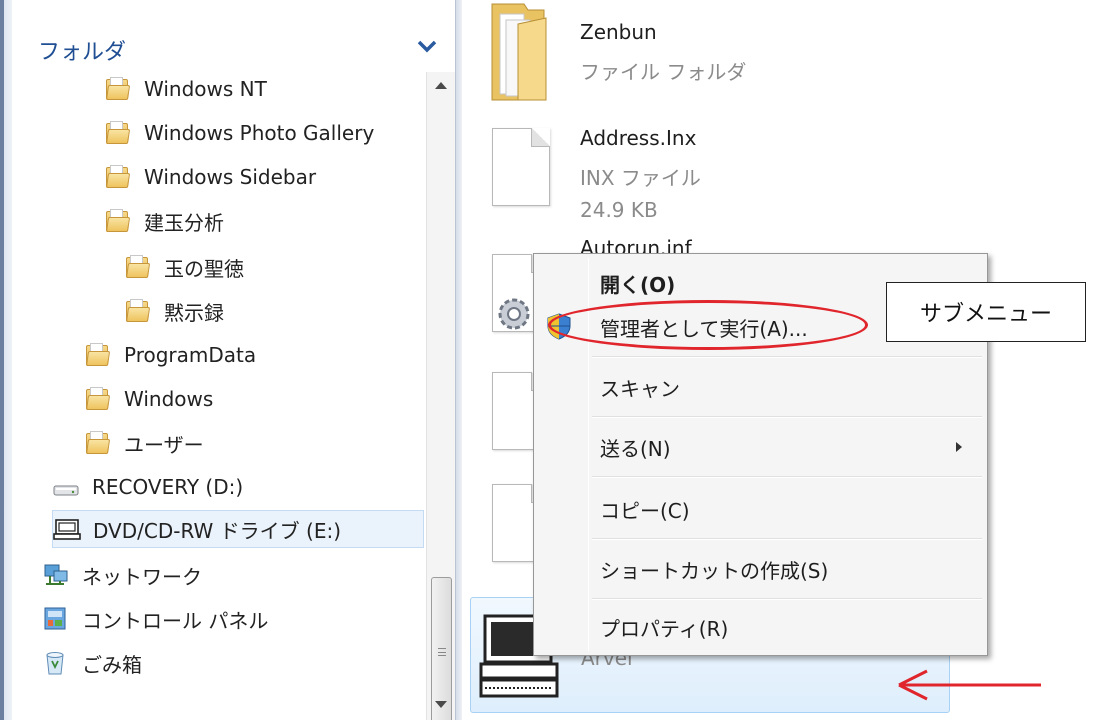 Image resolution: width=1093 pixels, height=720 pixels. What do you see at coordinates (205, 89) in the screenshot?
I see `tree-item-label: Windows NT` at bounding box center [205, 89].